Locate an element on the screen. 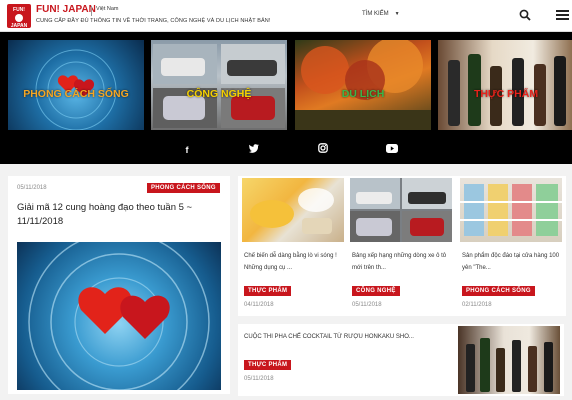  cars-image is located at coordinates (219, 86).